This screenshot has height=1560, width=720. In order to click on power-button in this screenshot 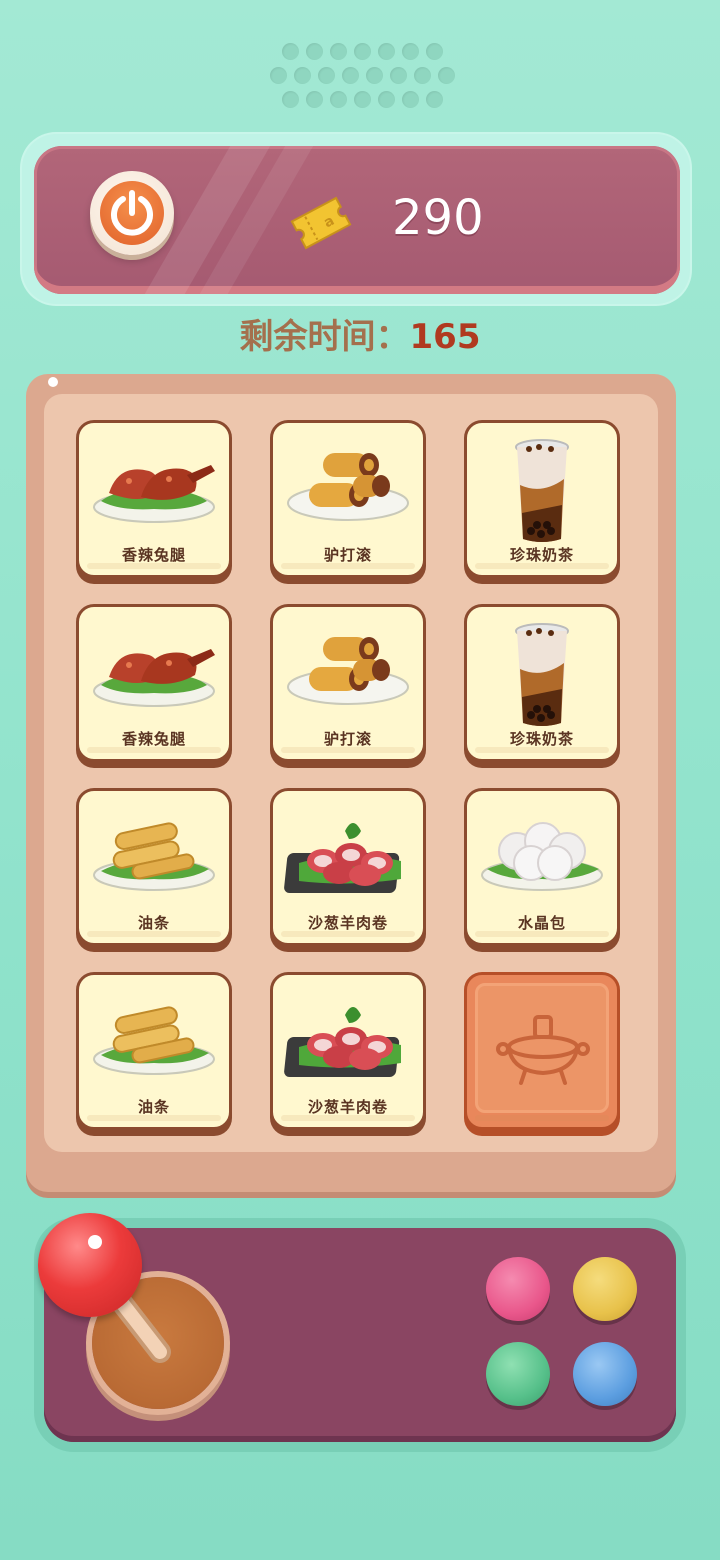, I will do `click(132, 213)`.